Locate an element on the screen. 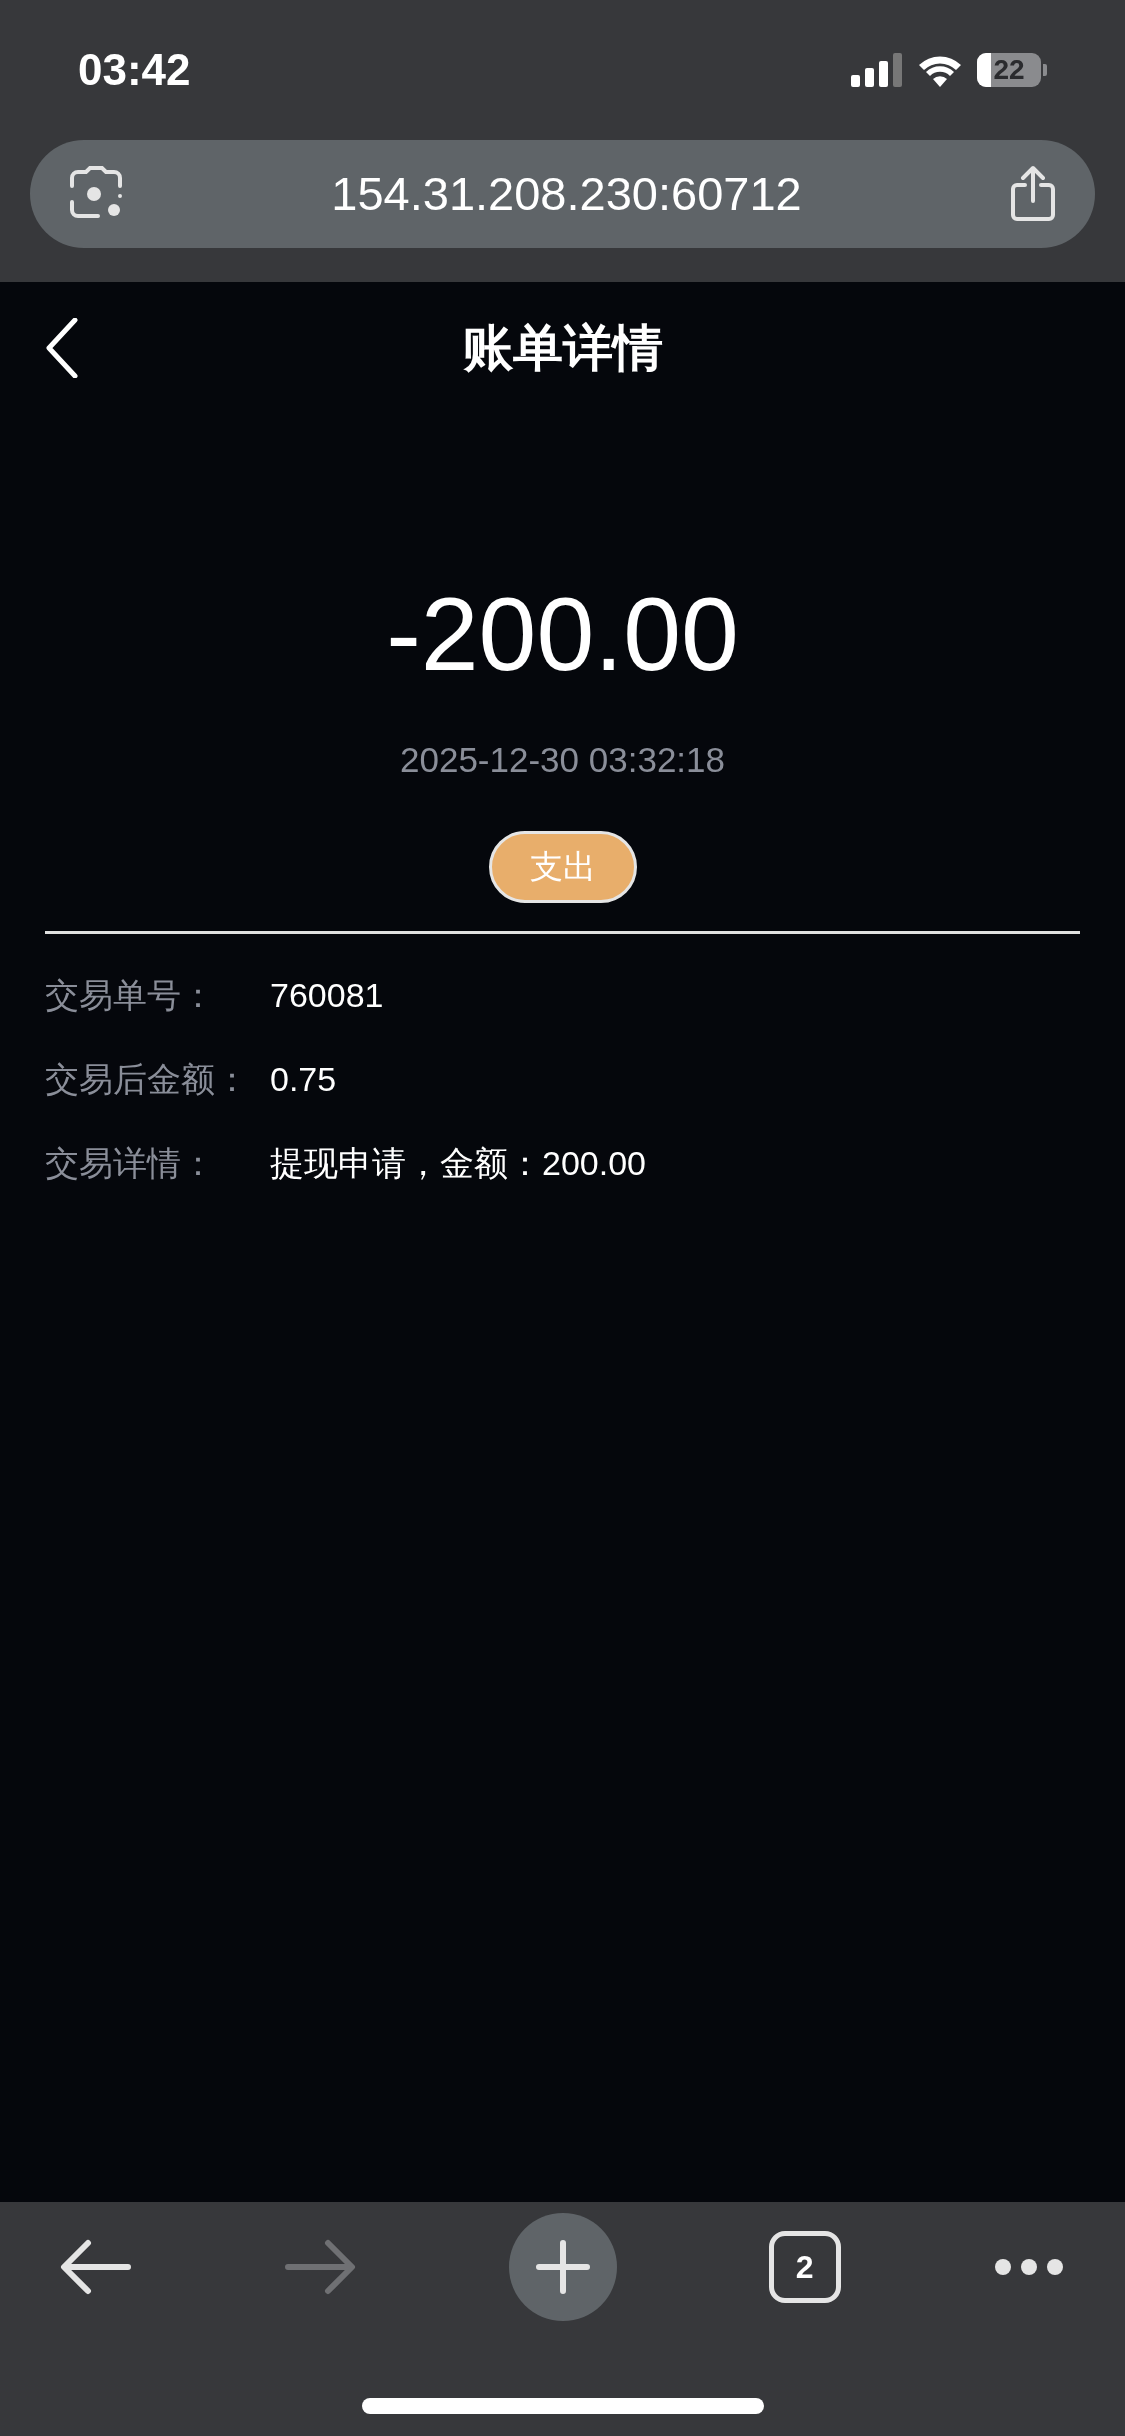  plus-icon is located at coordinates (562, 2267).